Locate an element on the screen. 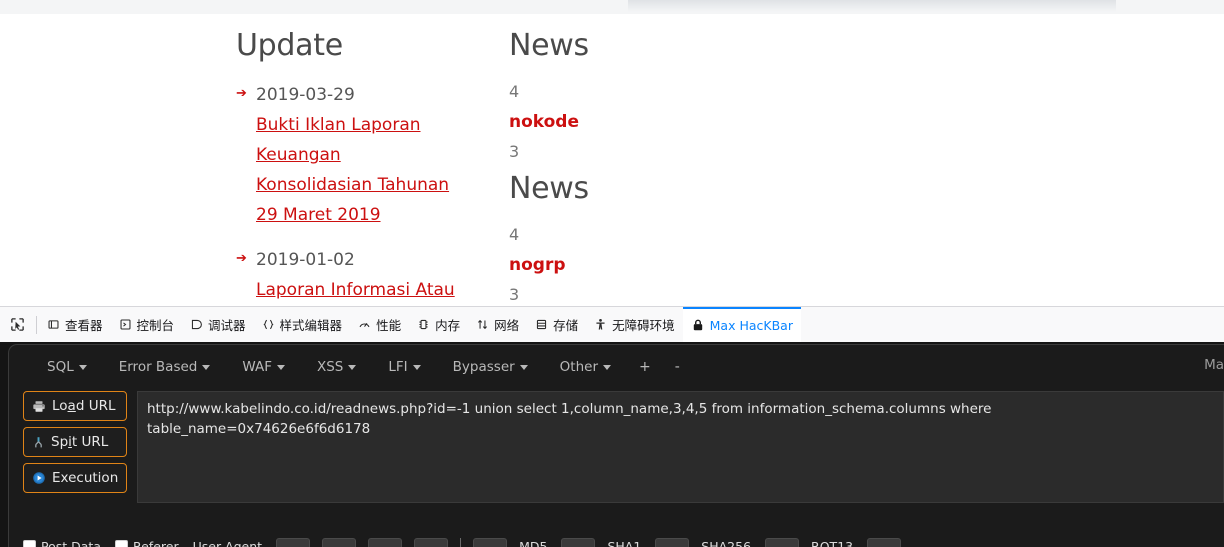 This screenshot has width=1224, height=547. tab-label: 存储 is located at coordinates (566, 325).